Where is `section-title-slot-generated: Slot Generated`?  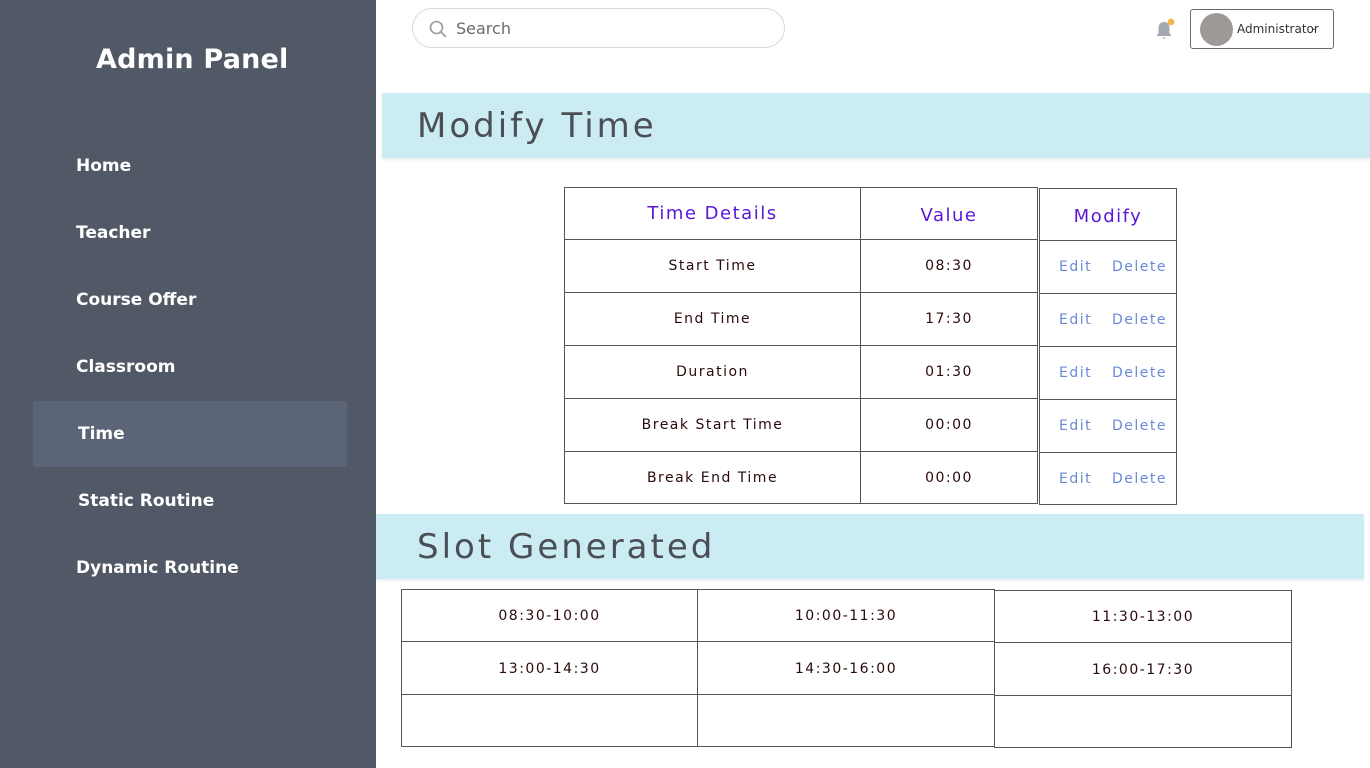 section-title-slot-generated: Slot Generated is located at coordinates (870, 546).